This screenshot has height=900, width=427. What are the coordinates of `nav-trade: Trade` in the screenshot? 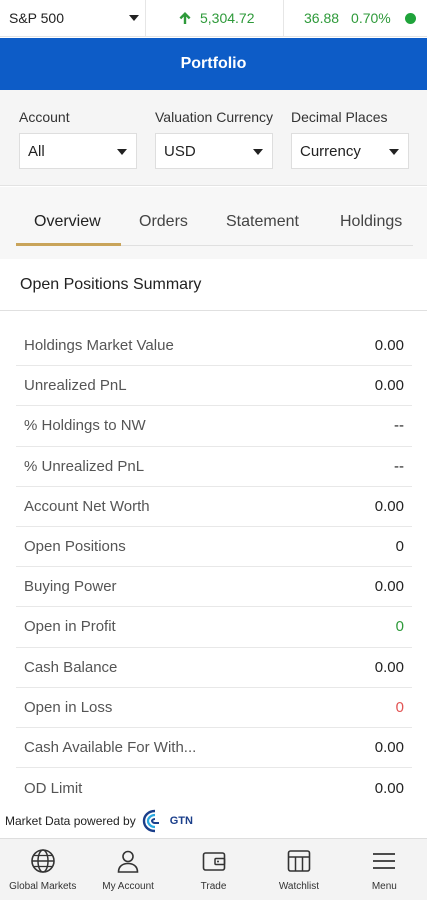 It's located at (213, 869).